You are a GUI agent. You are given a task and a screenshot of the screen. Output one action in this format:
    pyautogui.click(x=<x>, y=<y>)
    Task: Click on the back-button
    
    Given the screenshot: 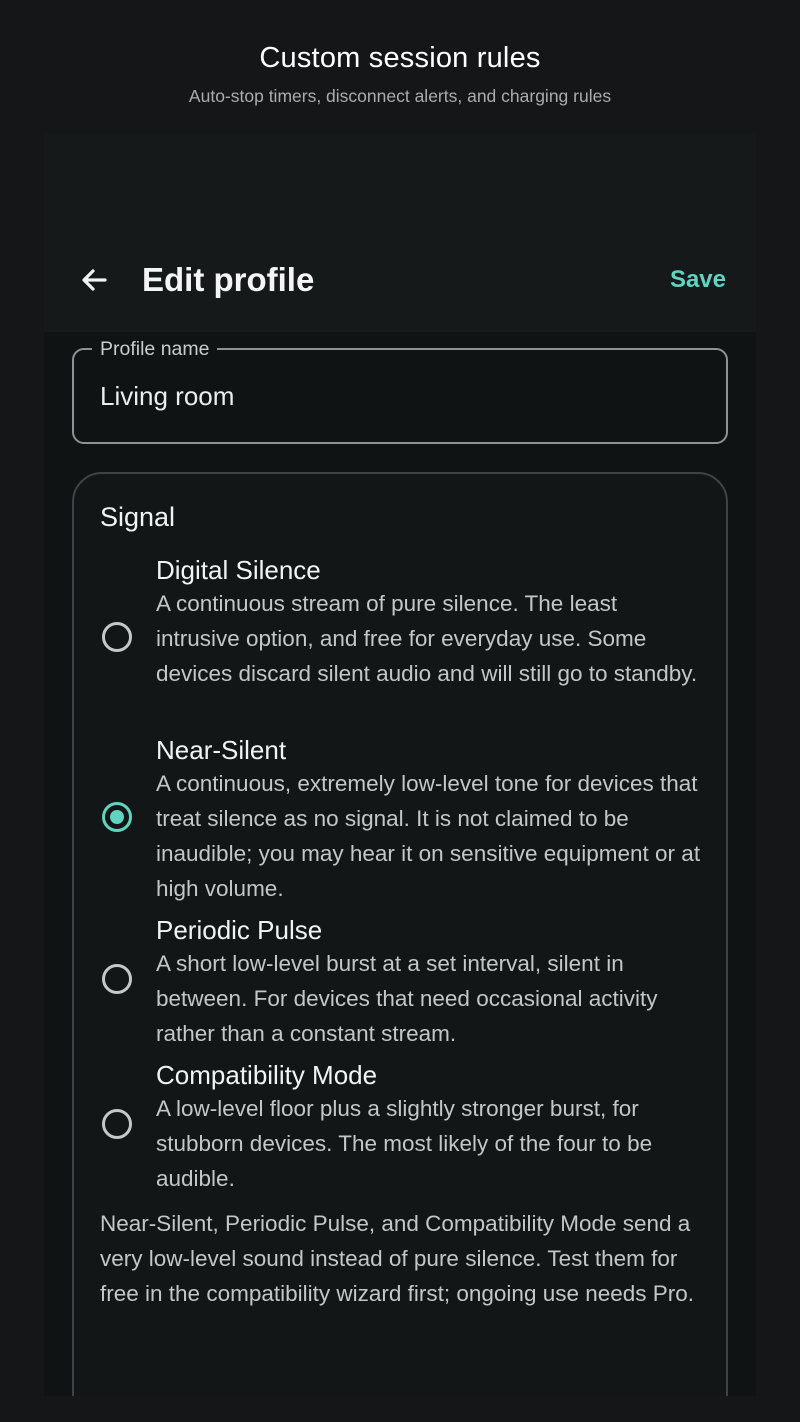 What is the action you would take?
    pyautogui.click(x=94, y=280)
    